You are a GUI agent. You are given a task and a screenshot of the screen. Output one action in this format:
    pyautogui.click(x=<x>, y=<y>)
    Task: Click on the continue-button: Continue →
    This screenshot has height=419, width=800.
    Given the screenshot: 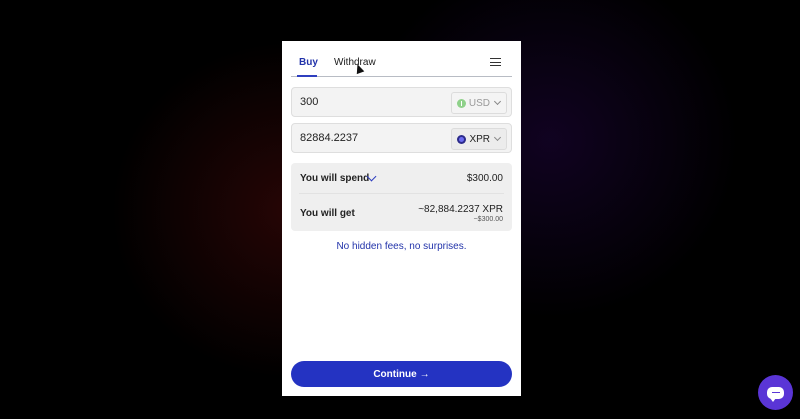 What is the action you would take?
    pyautogui.click(x=401, y=374)
    